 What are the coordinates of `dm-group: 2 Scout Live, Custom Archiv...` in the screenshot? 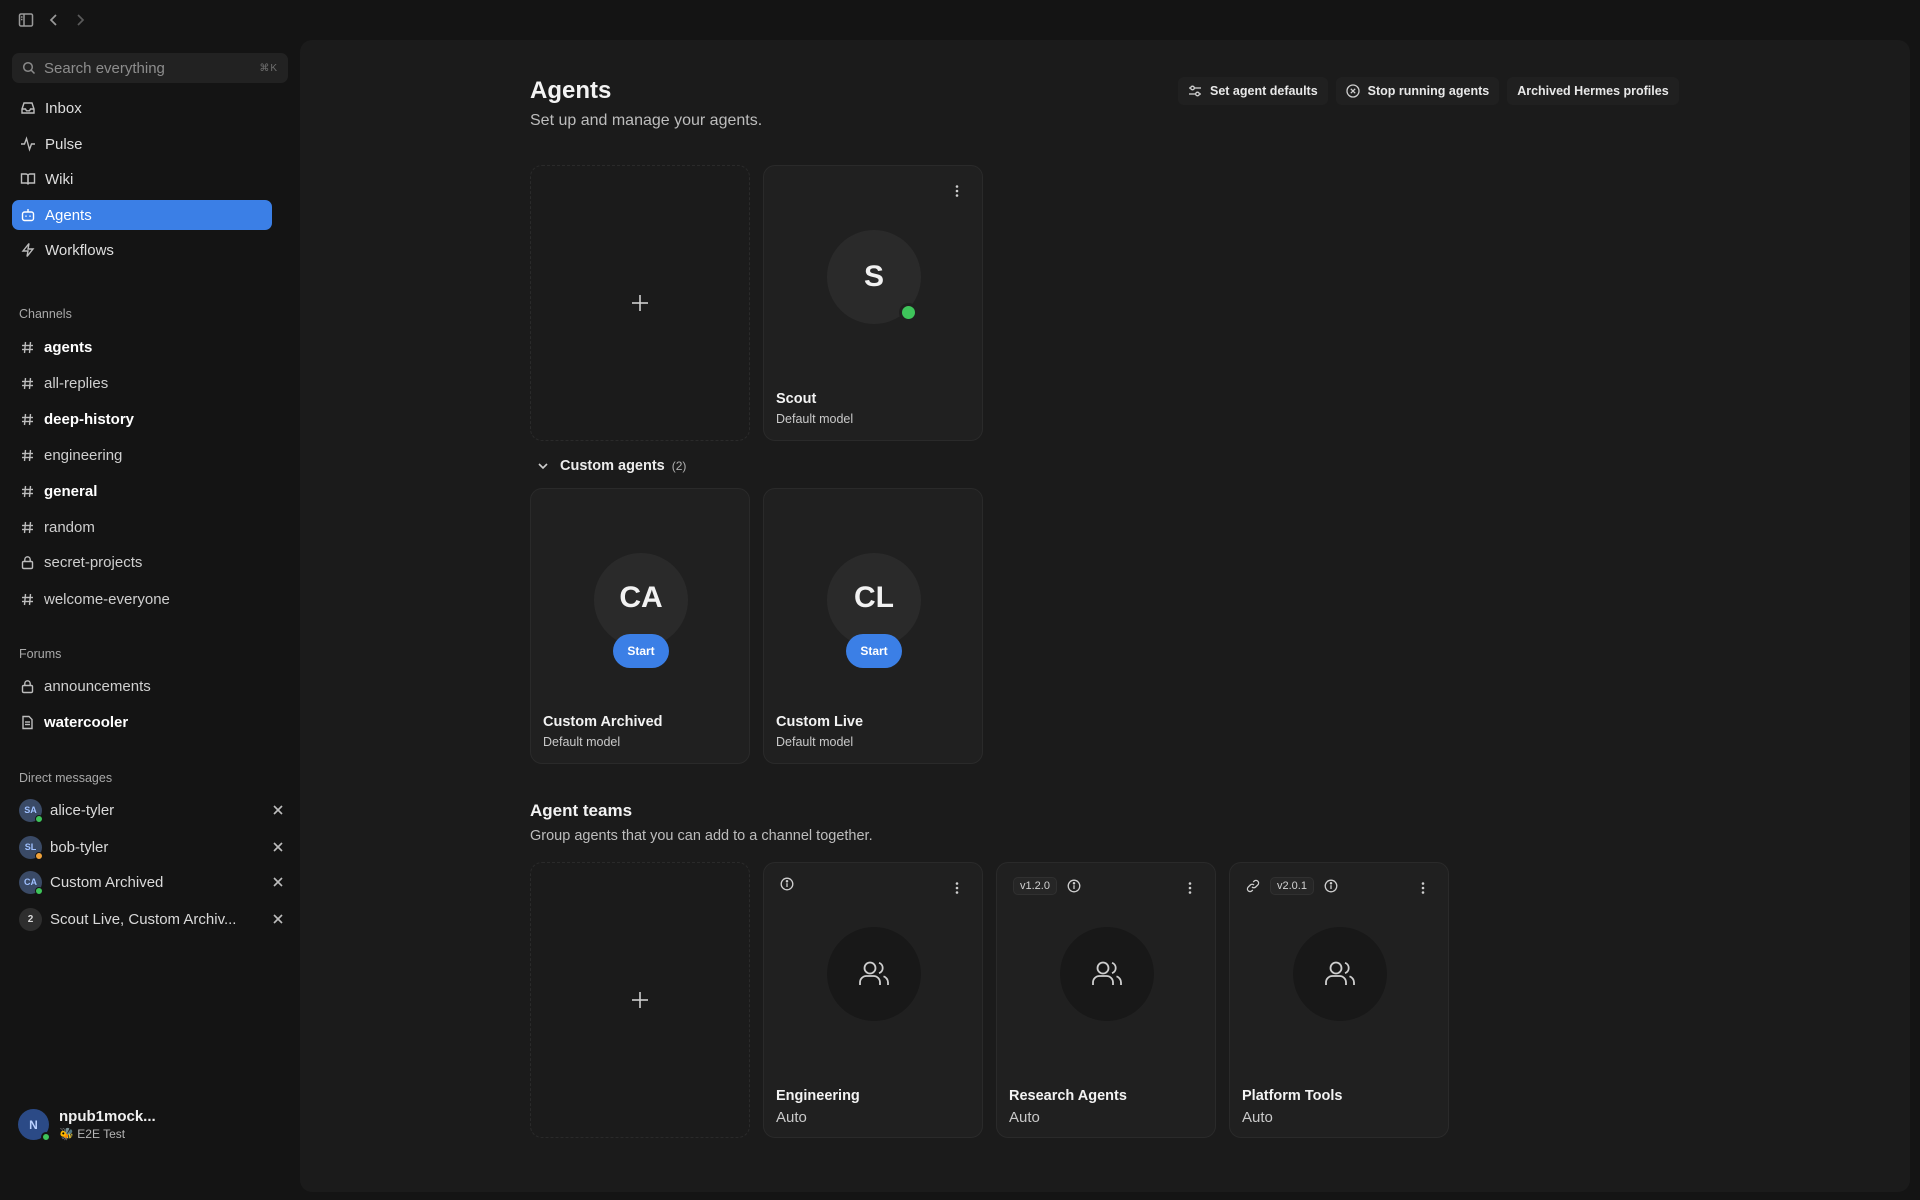 It's located at (154, 919).